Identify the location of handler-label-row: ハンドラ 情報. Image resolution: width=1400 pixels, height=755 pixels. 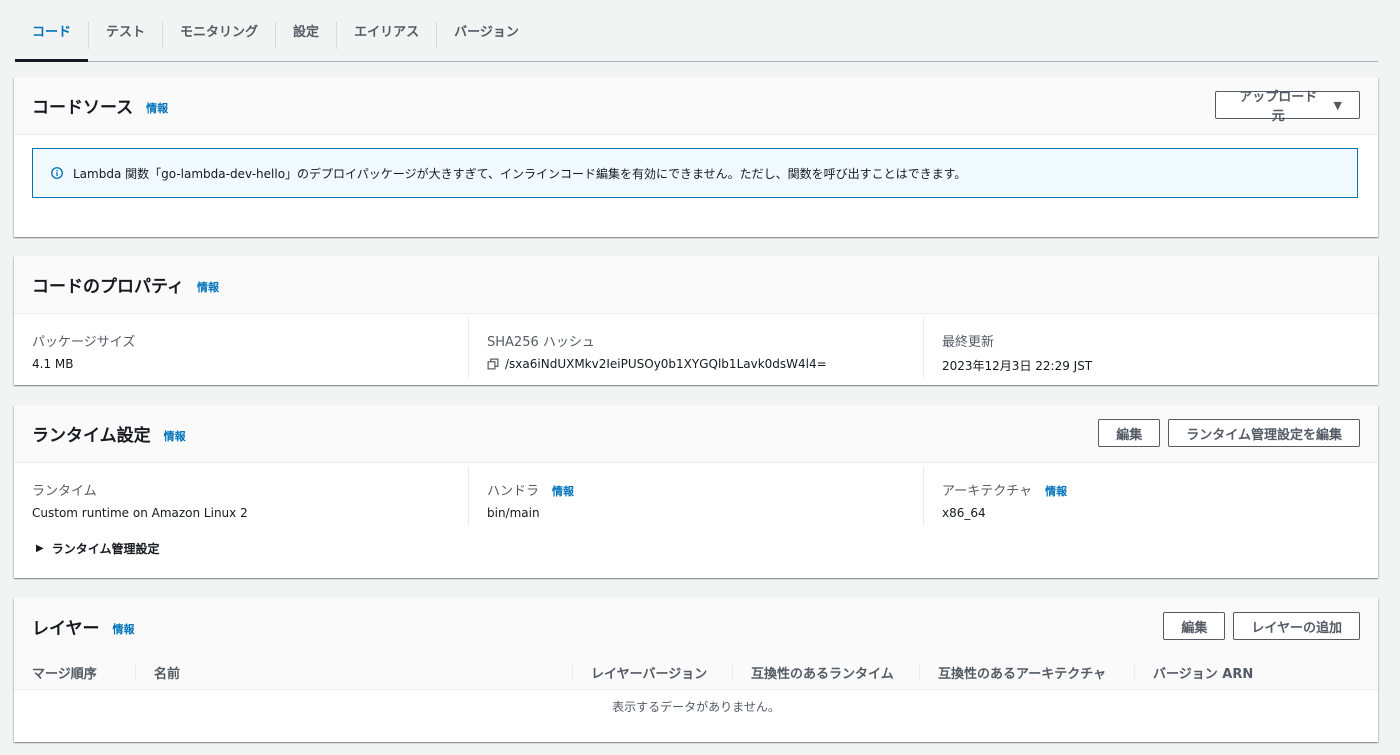
(696, 489).